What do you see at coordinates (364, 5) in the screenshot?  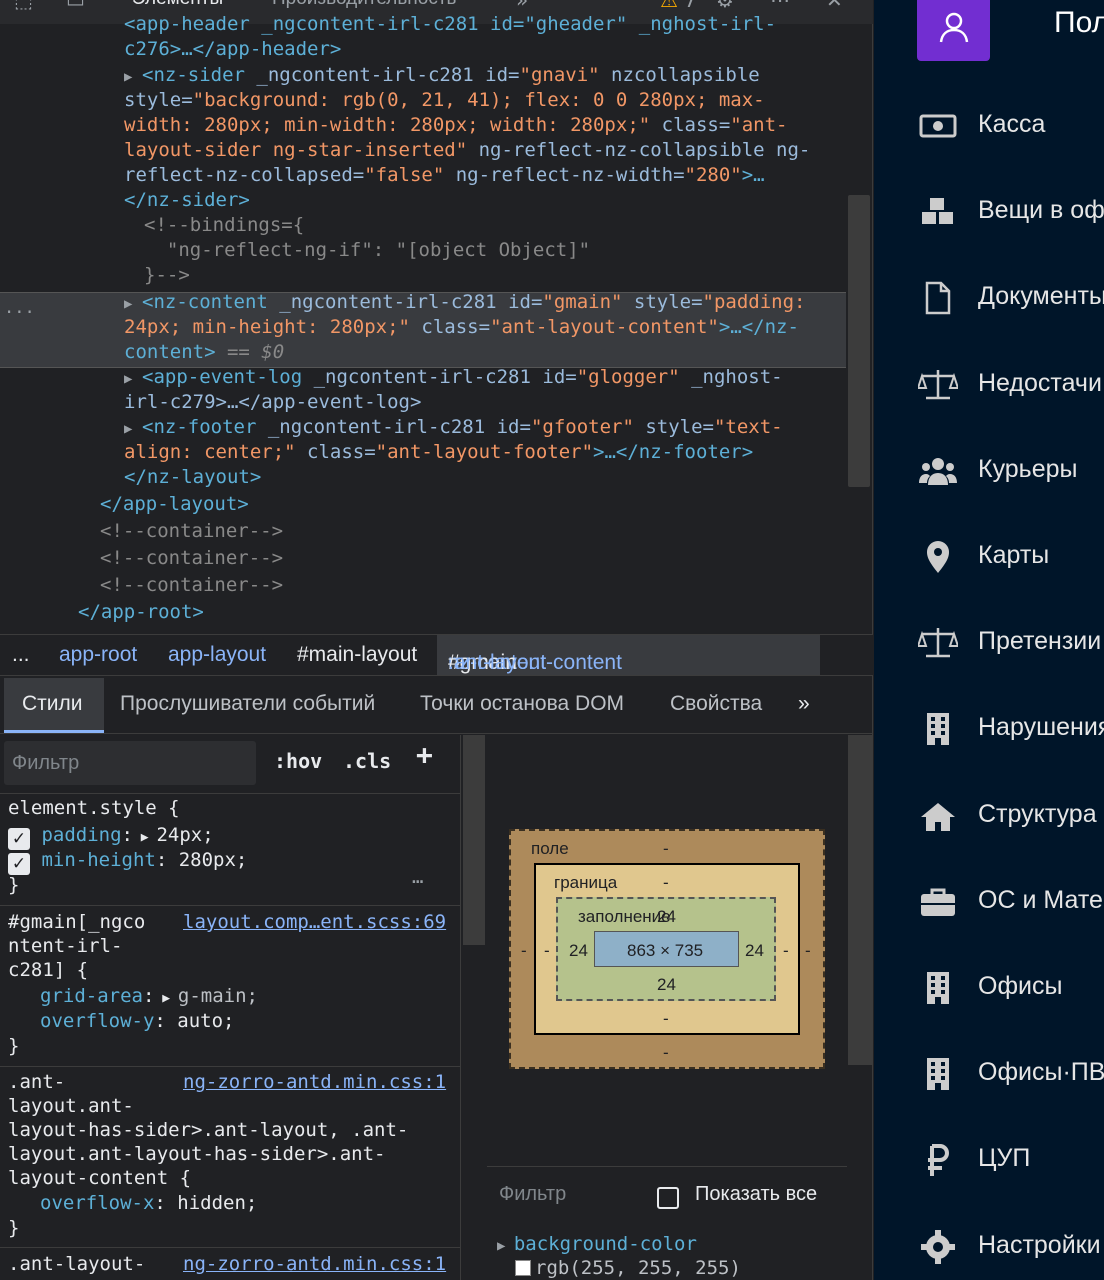 I see `tab-performance: Производительность` at bounding box center [364, 5].